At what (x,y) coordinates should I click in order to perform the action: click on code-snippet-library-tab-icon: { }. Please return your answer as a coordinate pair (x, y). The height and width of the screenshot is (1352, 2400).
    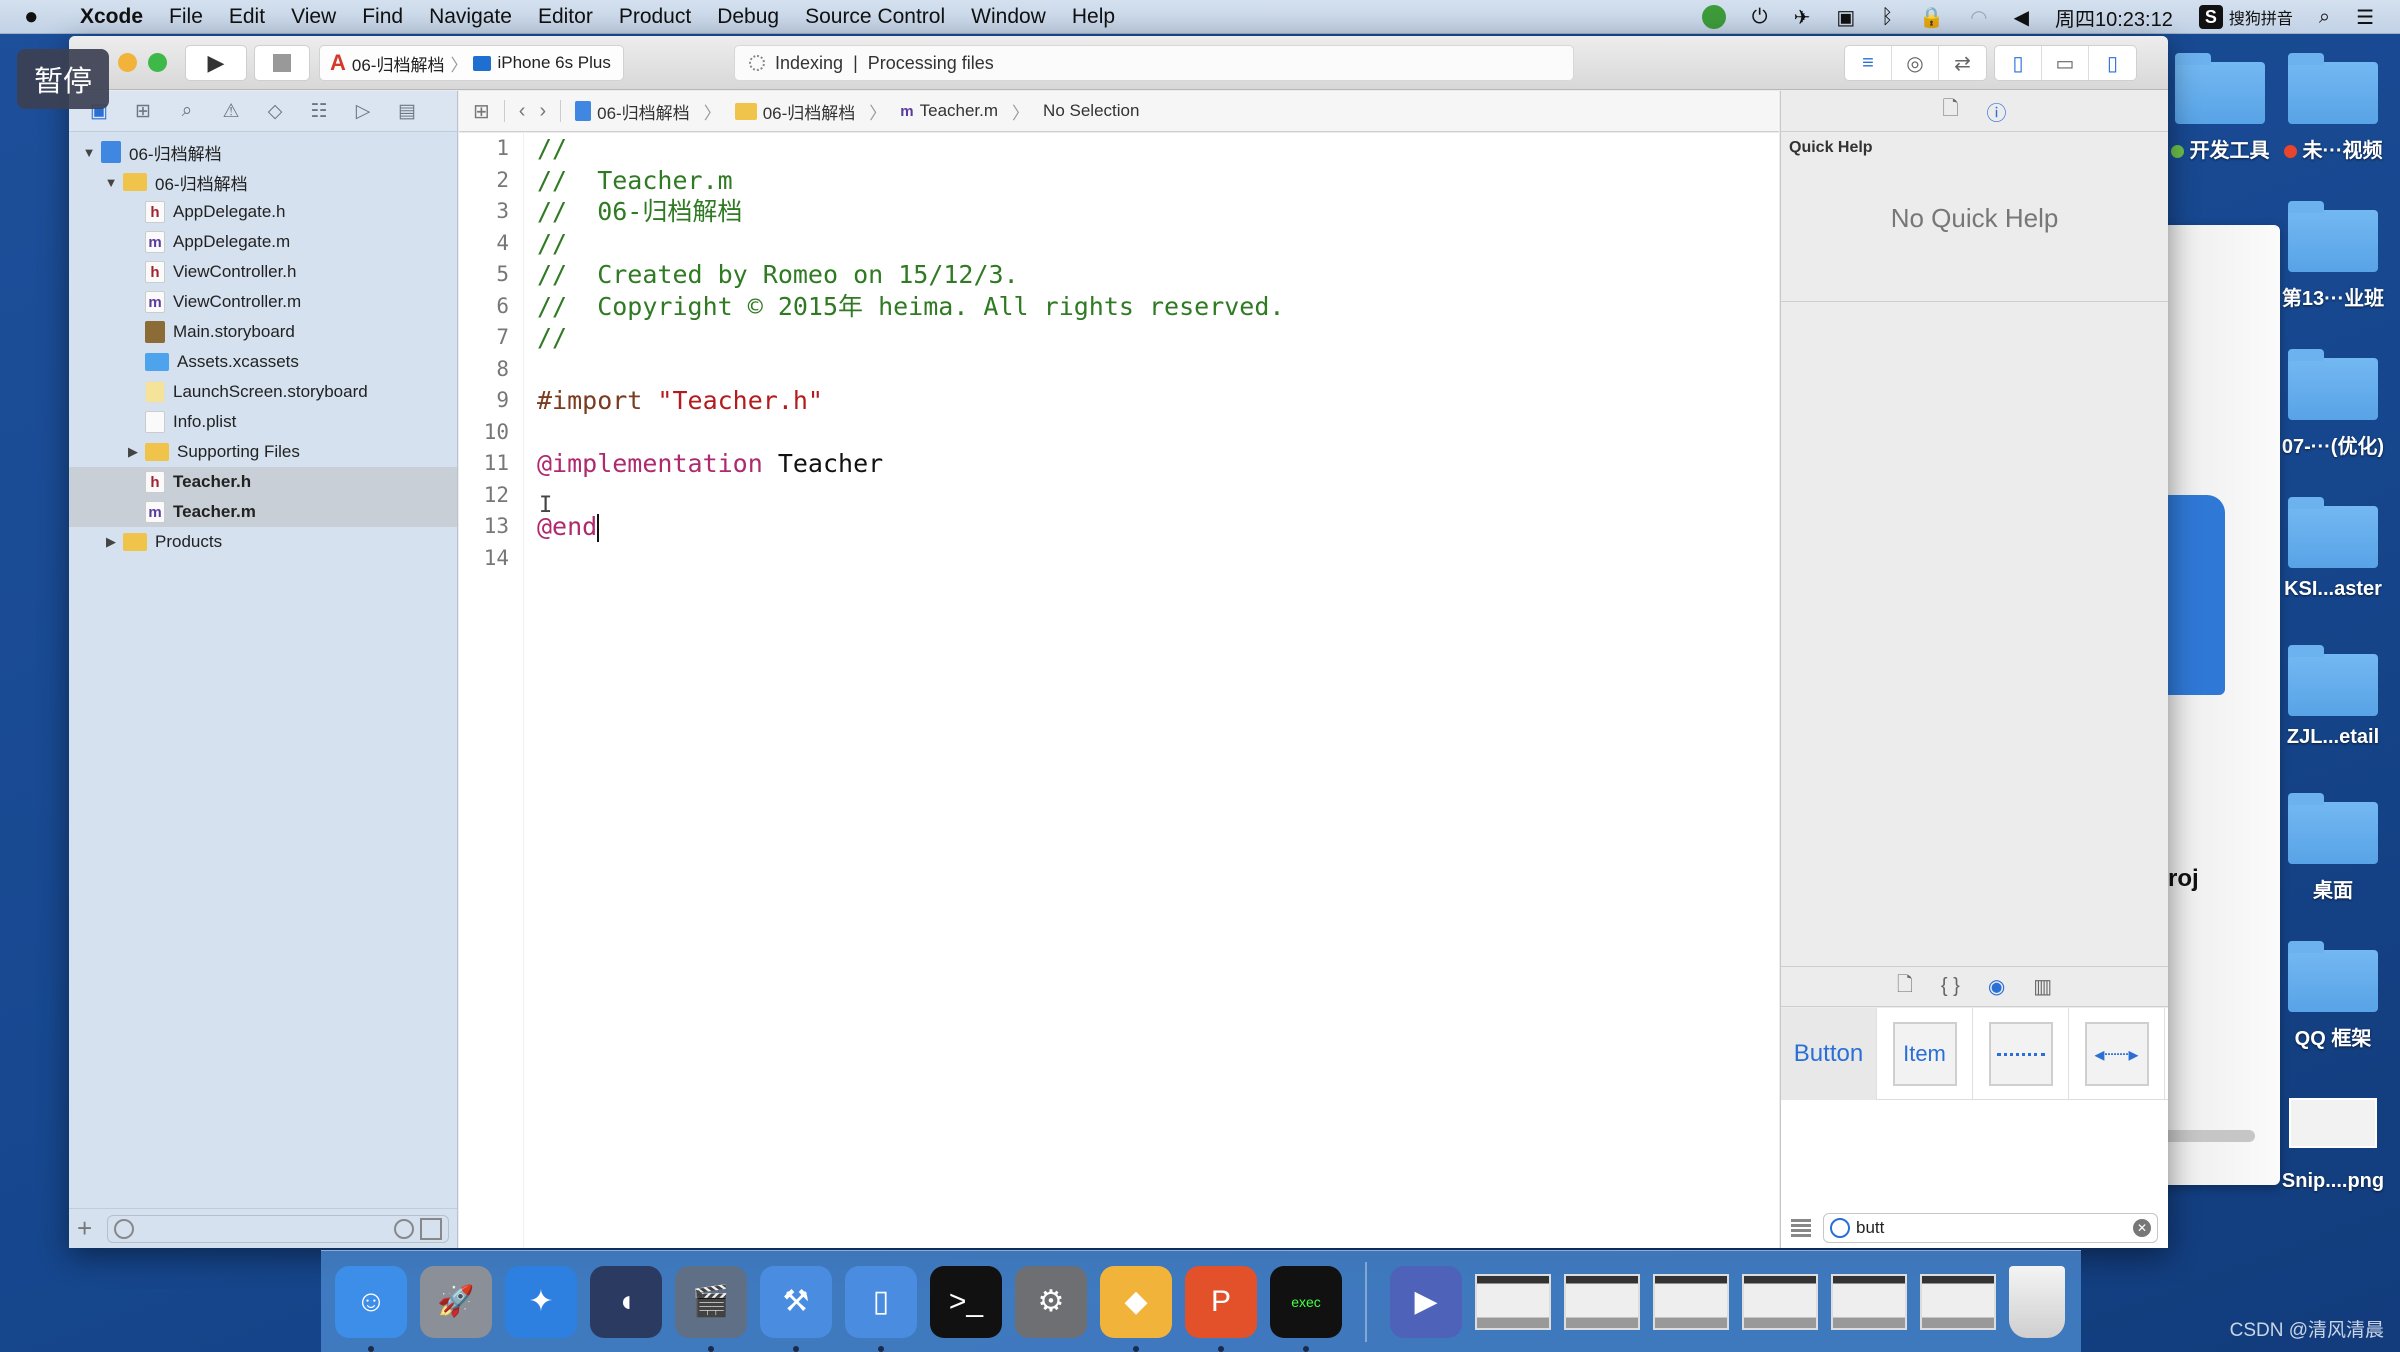
    Looking at the image, I should click on (1950, 986).